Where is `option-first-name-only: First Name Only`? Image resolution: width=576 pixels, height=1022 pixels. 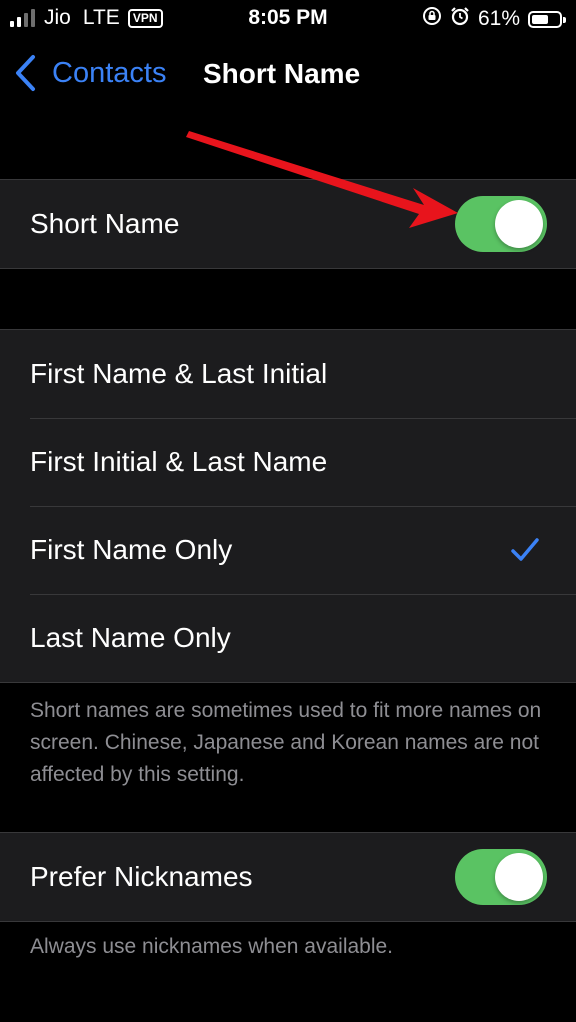
option-first-name-only: First Name Only is located at coordinates (288, 550).